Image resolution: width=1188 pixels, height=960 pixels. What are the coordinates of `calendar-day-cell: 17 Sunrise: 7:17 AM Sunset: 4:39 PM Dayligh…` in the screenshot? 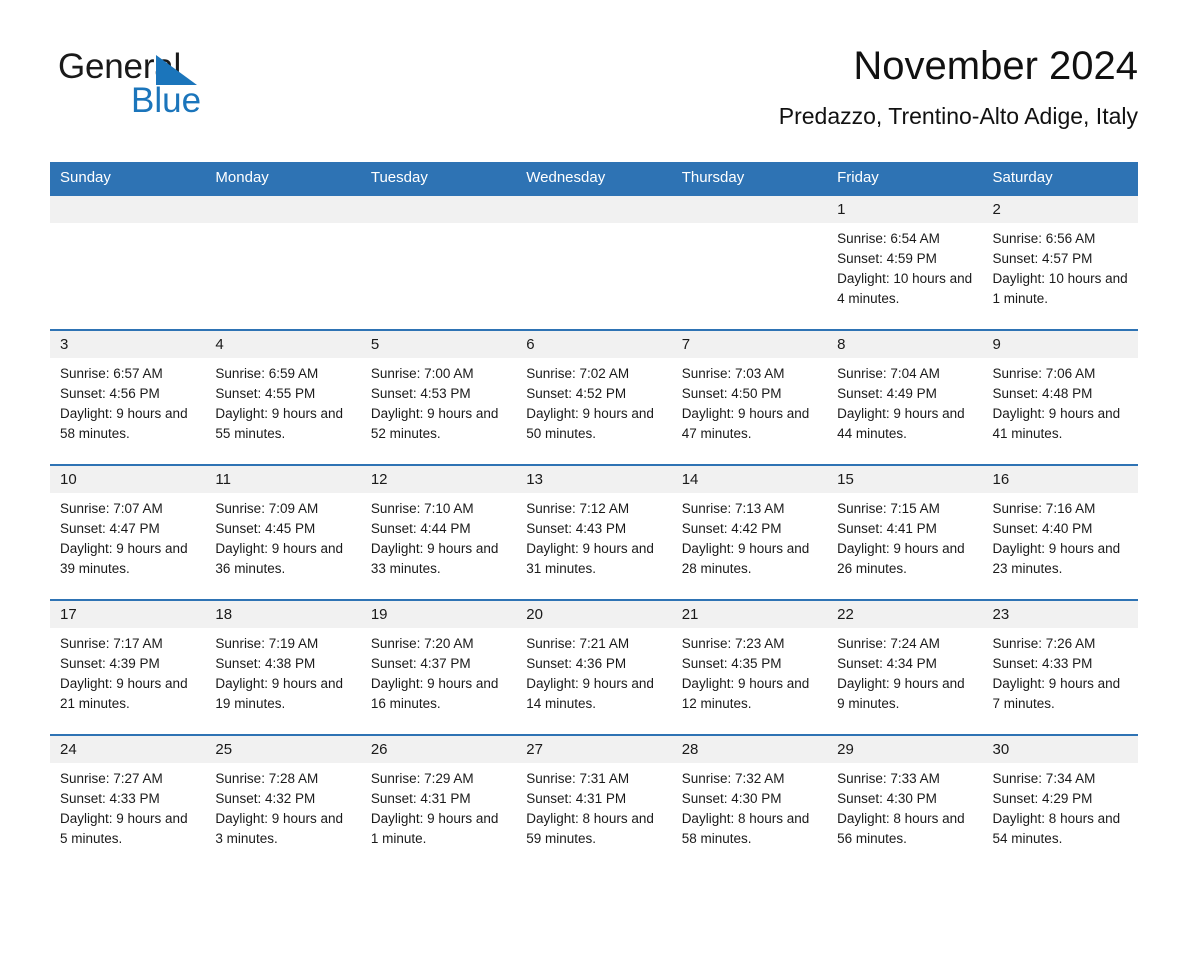 It's located at (128, 667).